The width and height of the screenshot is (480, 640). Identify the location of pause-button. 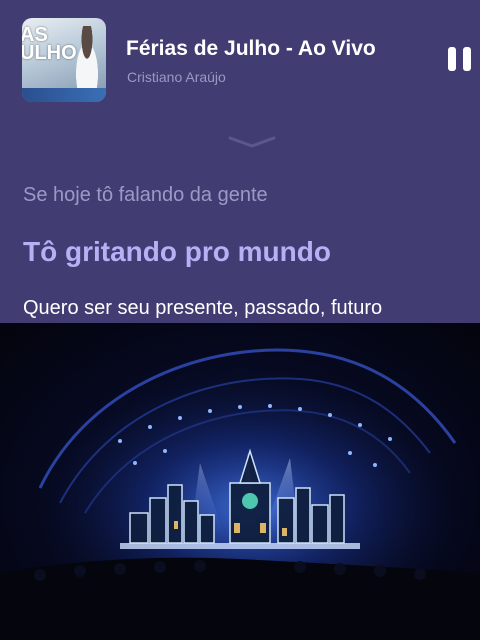
(461, 60).